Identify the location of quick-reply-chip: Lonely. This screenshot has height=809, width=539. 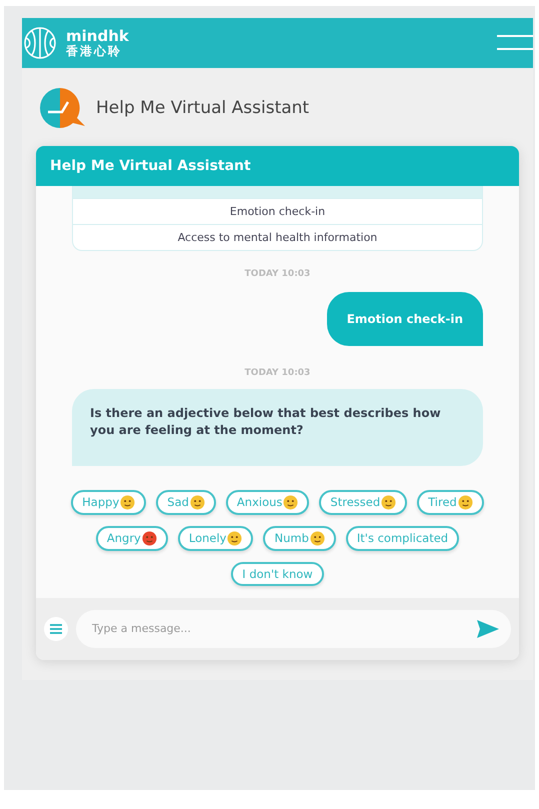
(216, 538).